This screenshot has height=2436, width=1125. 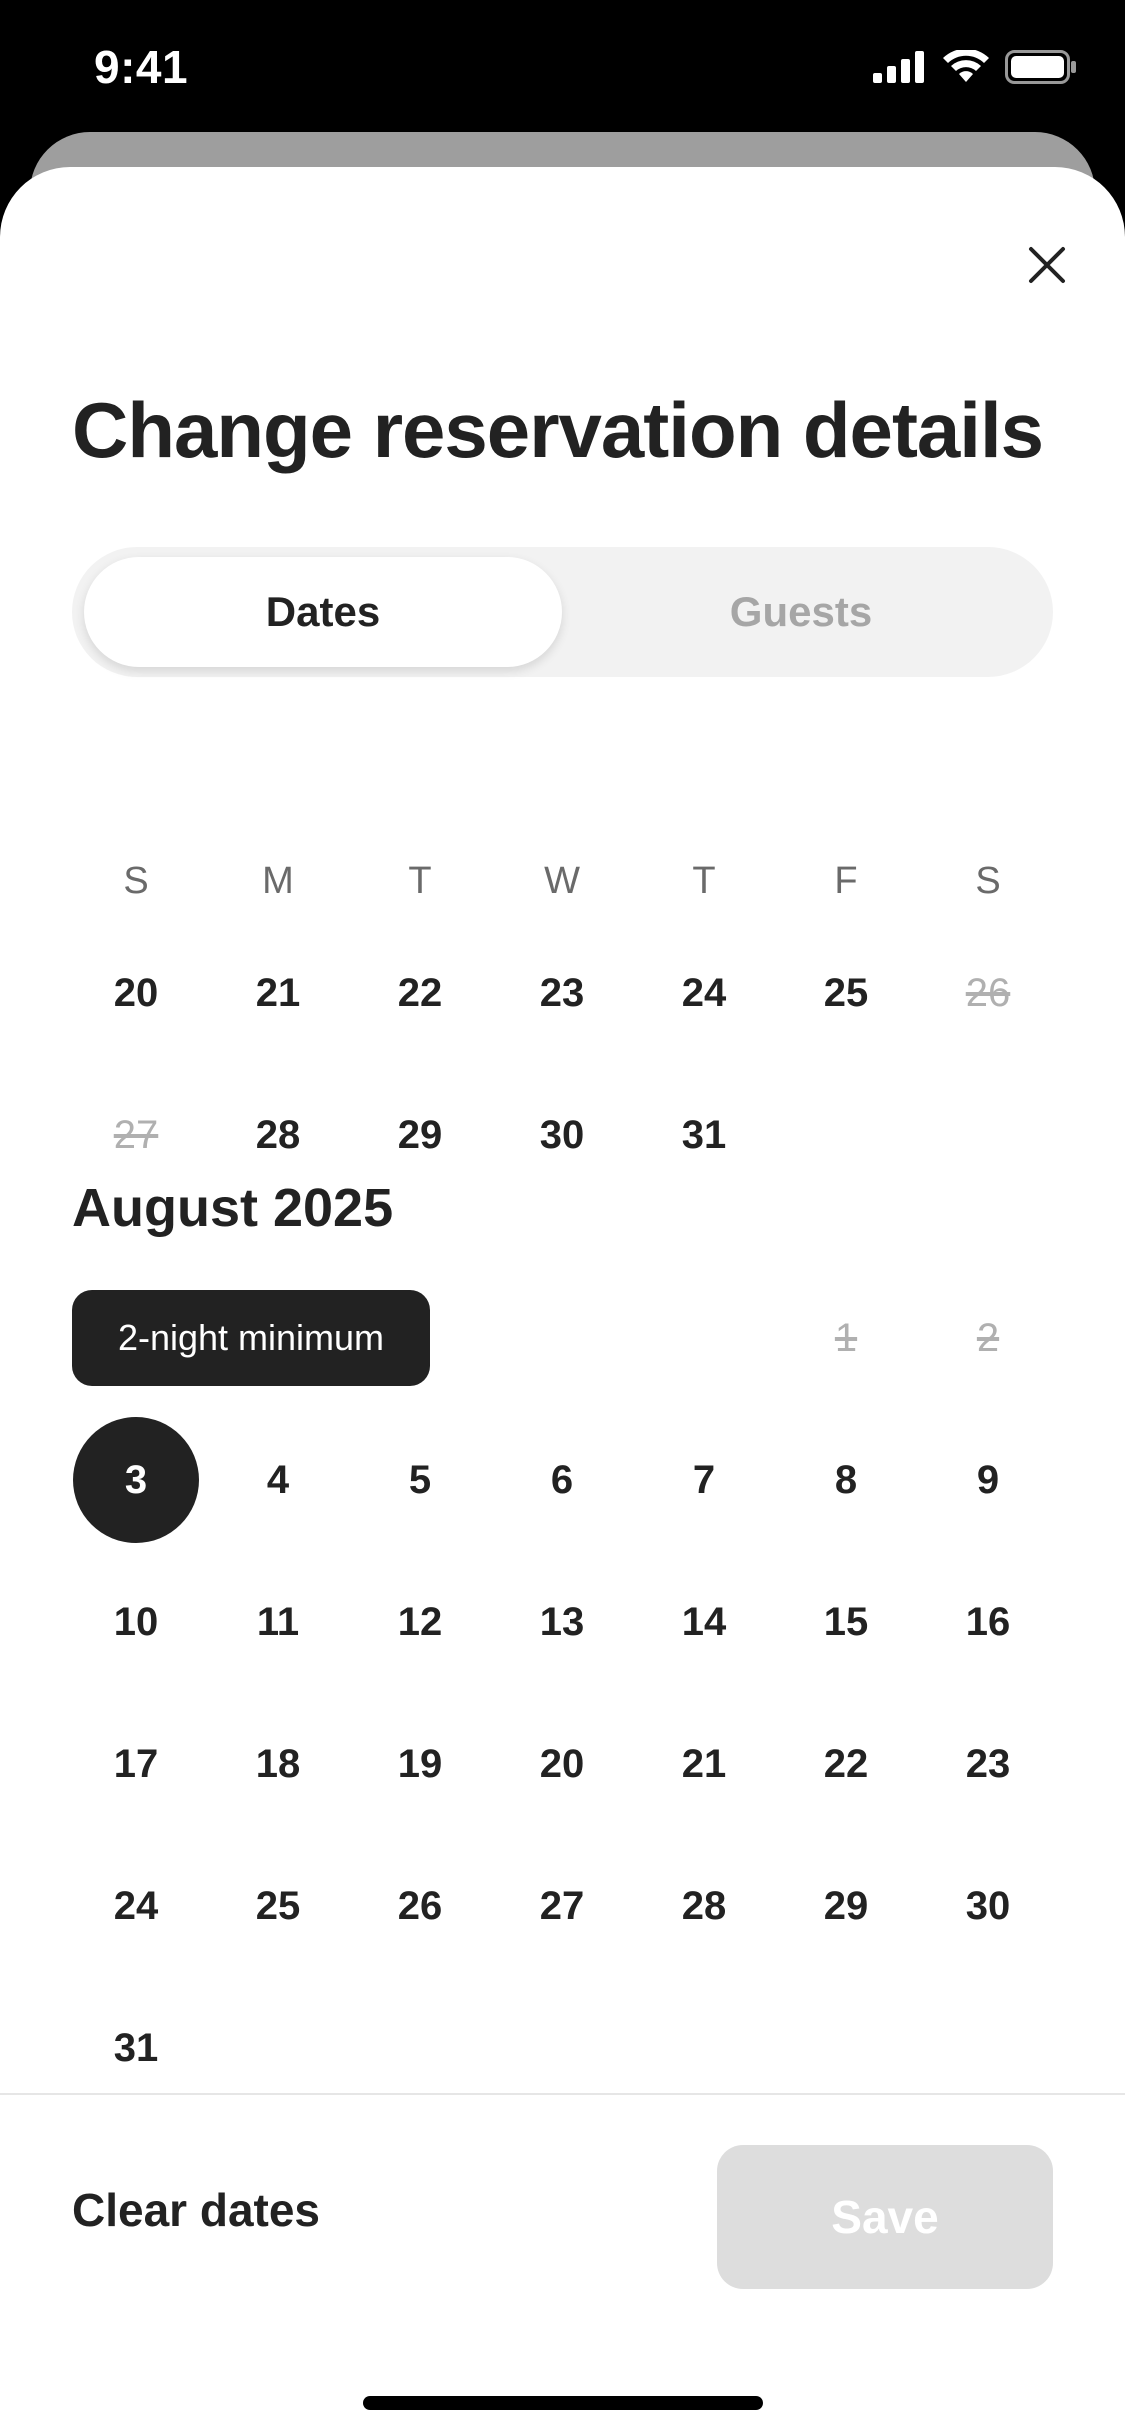 I want to click on day-cell: 6, so click(x=562, y=1480).